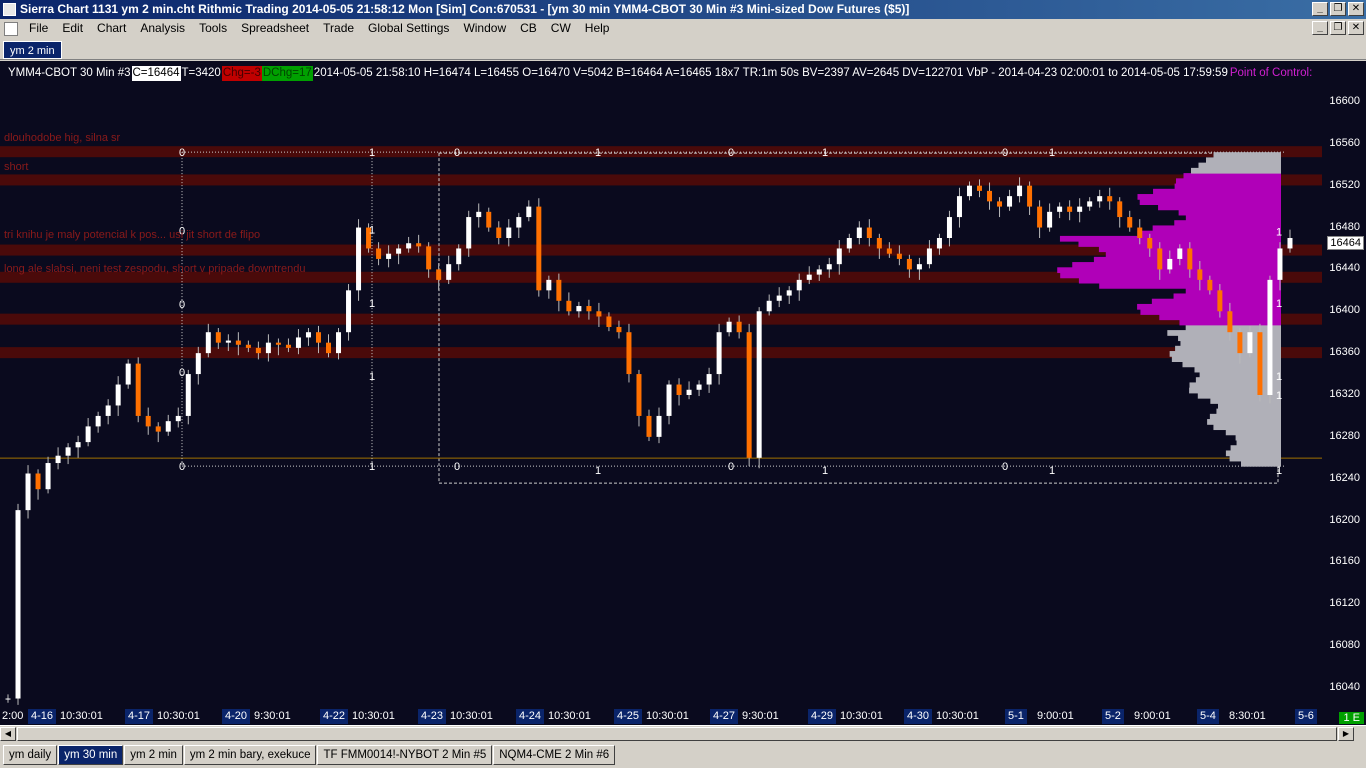 The width and height of the screenshot is (1366, 768). What do you see at coordinates (1320, 9) in the screenshot?
I see `minimize-button: _` at bounding box center [1320, 9].